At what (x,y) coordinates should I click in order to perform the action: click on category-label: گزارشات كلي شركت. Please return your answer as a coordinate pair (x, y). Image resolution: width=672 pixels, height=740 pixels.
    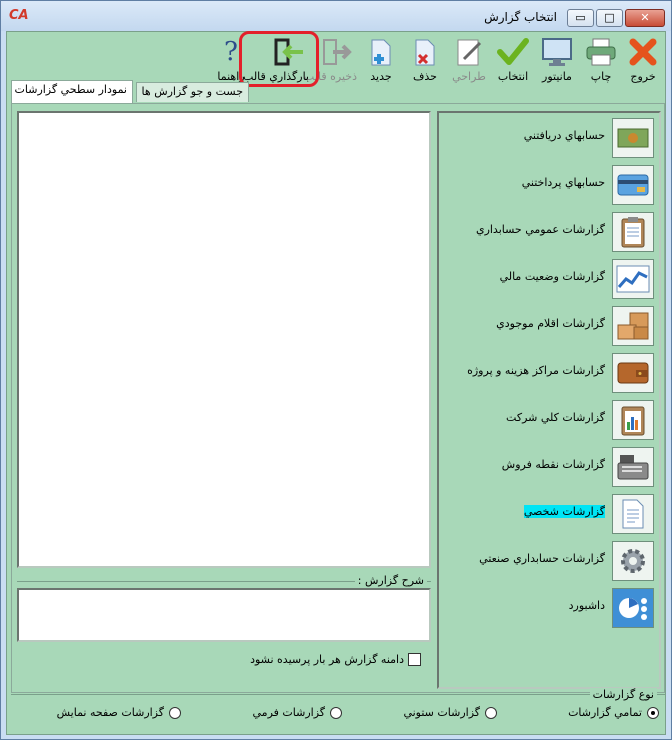
    Looking at the image, I should click on (555, 417).